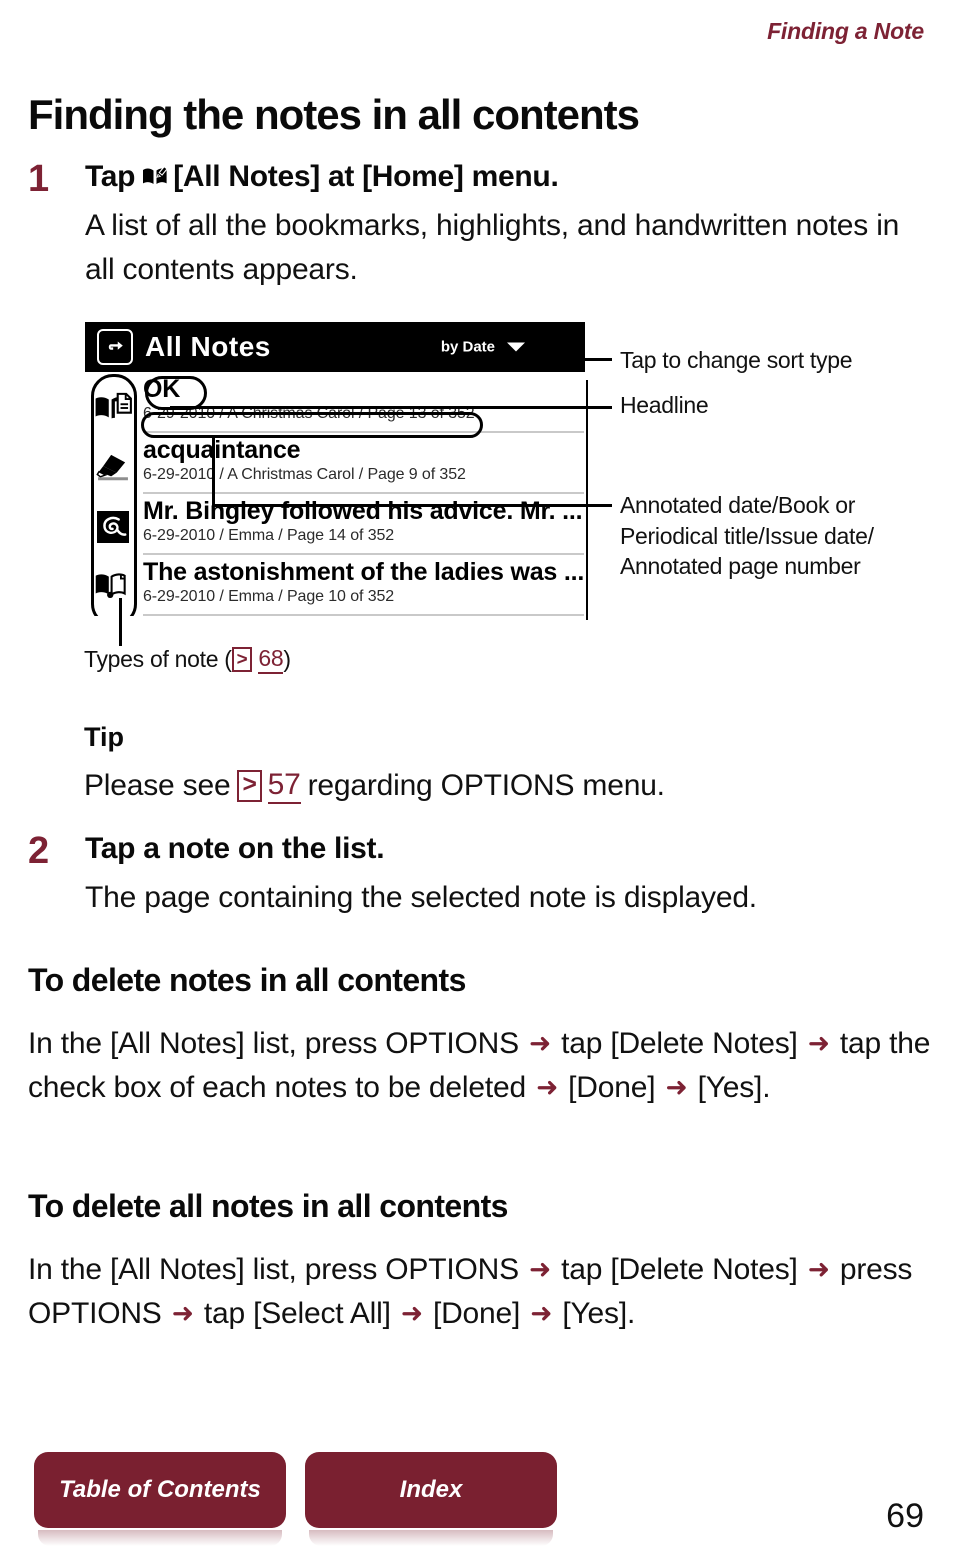 This screenshot has height=1557, width=954. What do you see at coordinates (39, 179) in the screenshot?
I see `step-1-number: 1` at bounding box center [39, 179].